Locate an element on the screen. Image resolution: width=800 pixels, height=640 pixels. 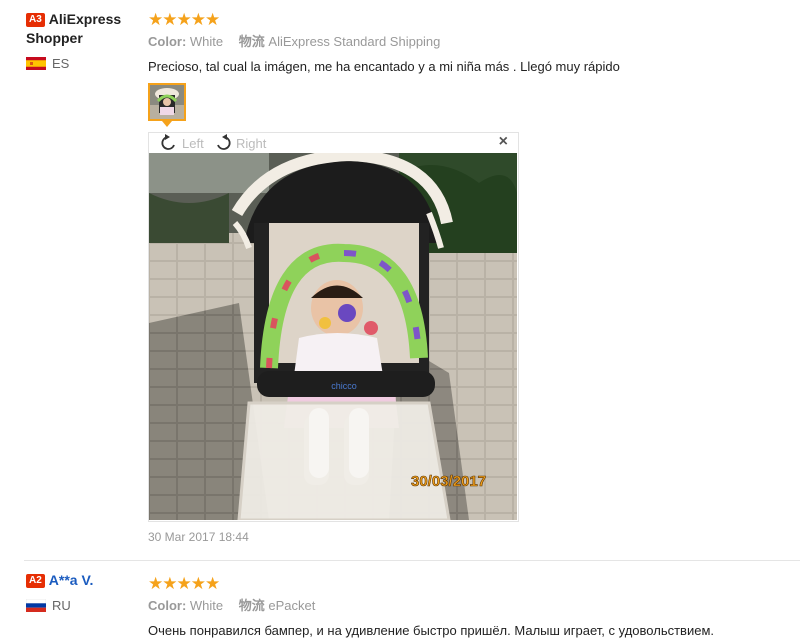
order-info: Color: White 物流 ePacket is located at coordinates (468, 606).